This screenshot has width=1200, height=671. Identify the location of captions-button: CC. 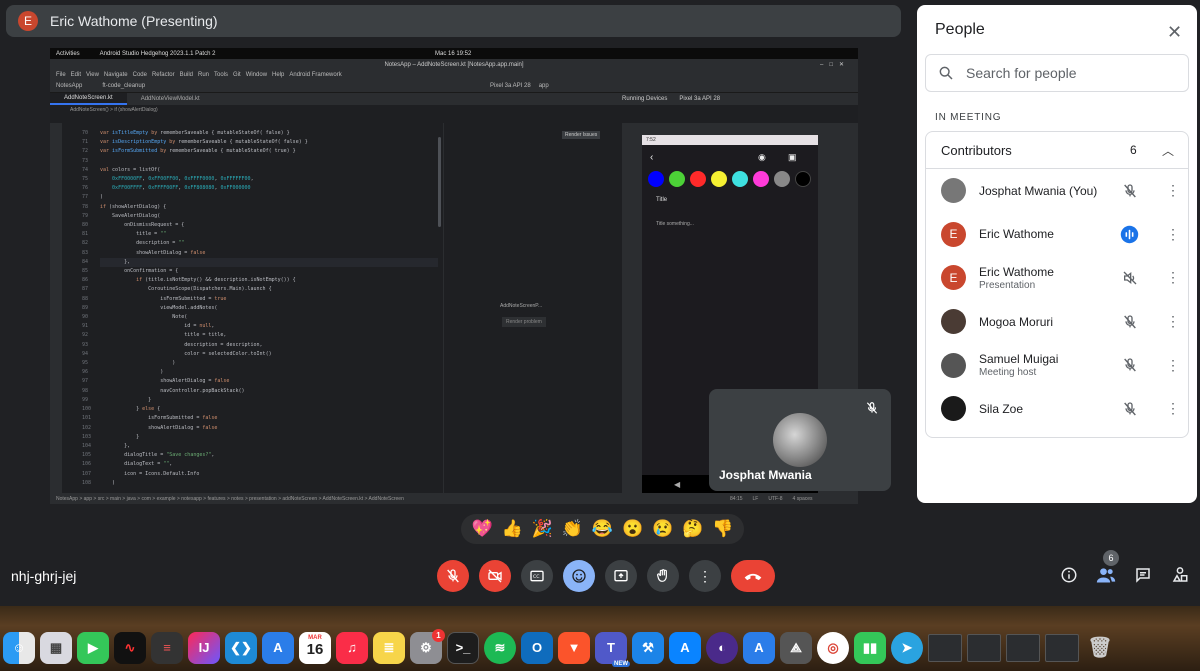
(537, 576).